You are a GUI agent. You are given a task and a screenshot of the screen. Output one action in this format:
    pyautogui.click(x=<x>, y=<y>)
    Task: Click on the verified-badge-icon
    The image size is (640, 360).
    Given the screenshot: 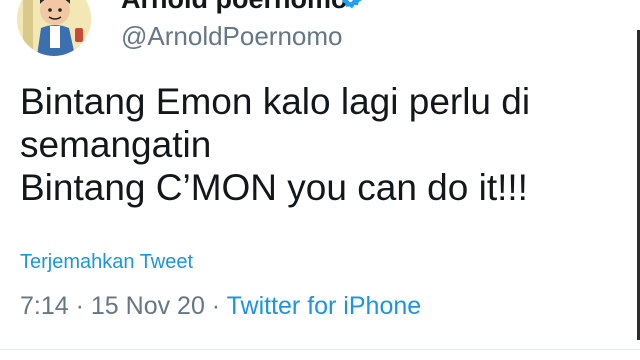 What is the action you would take?
    pyautogui.click(x=352, y=4)
    